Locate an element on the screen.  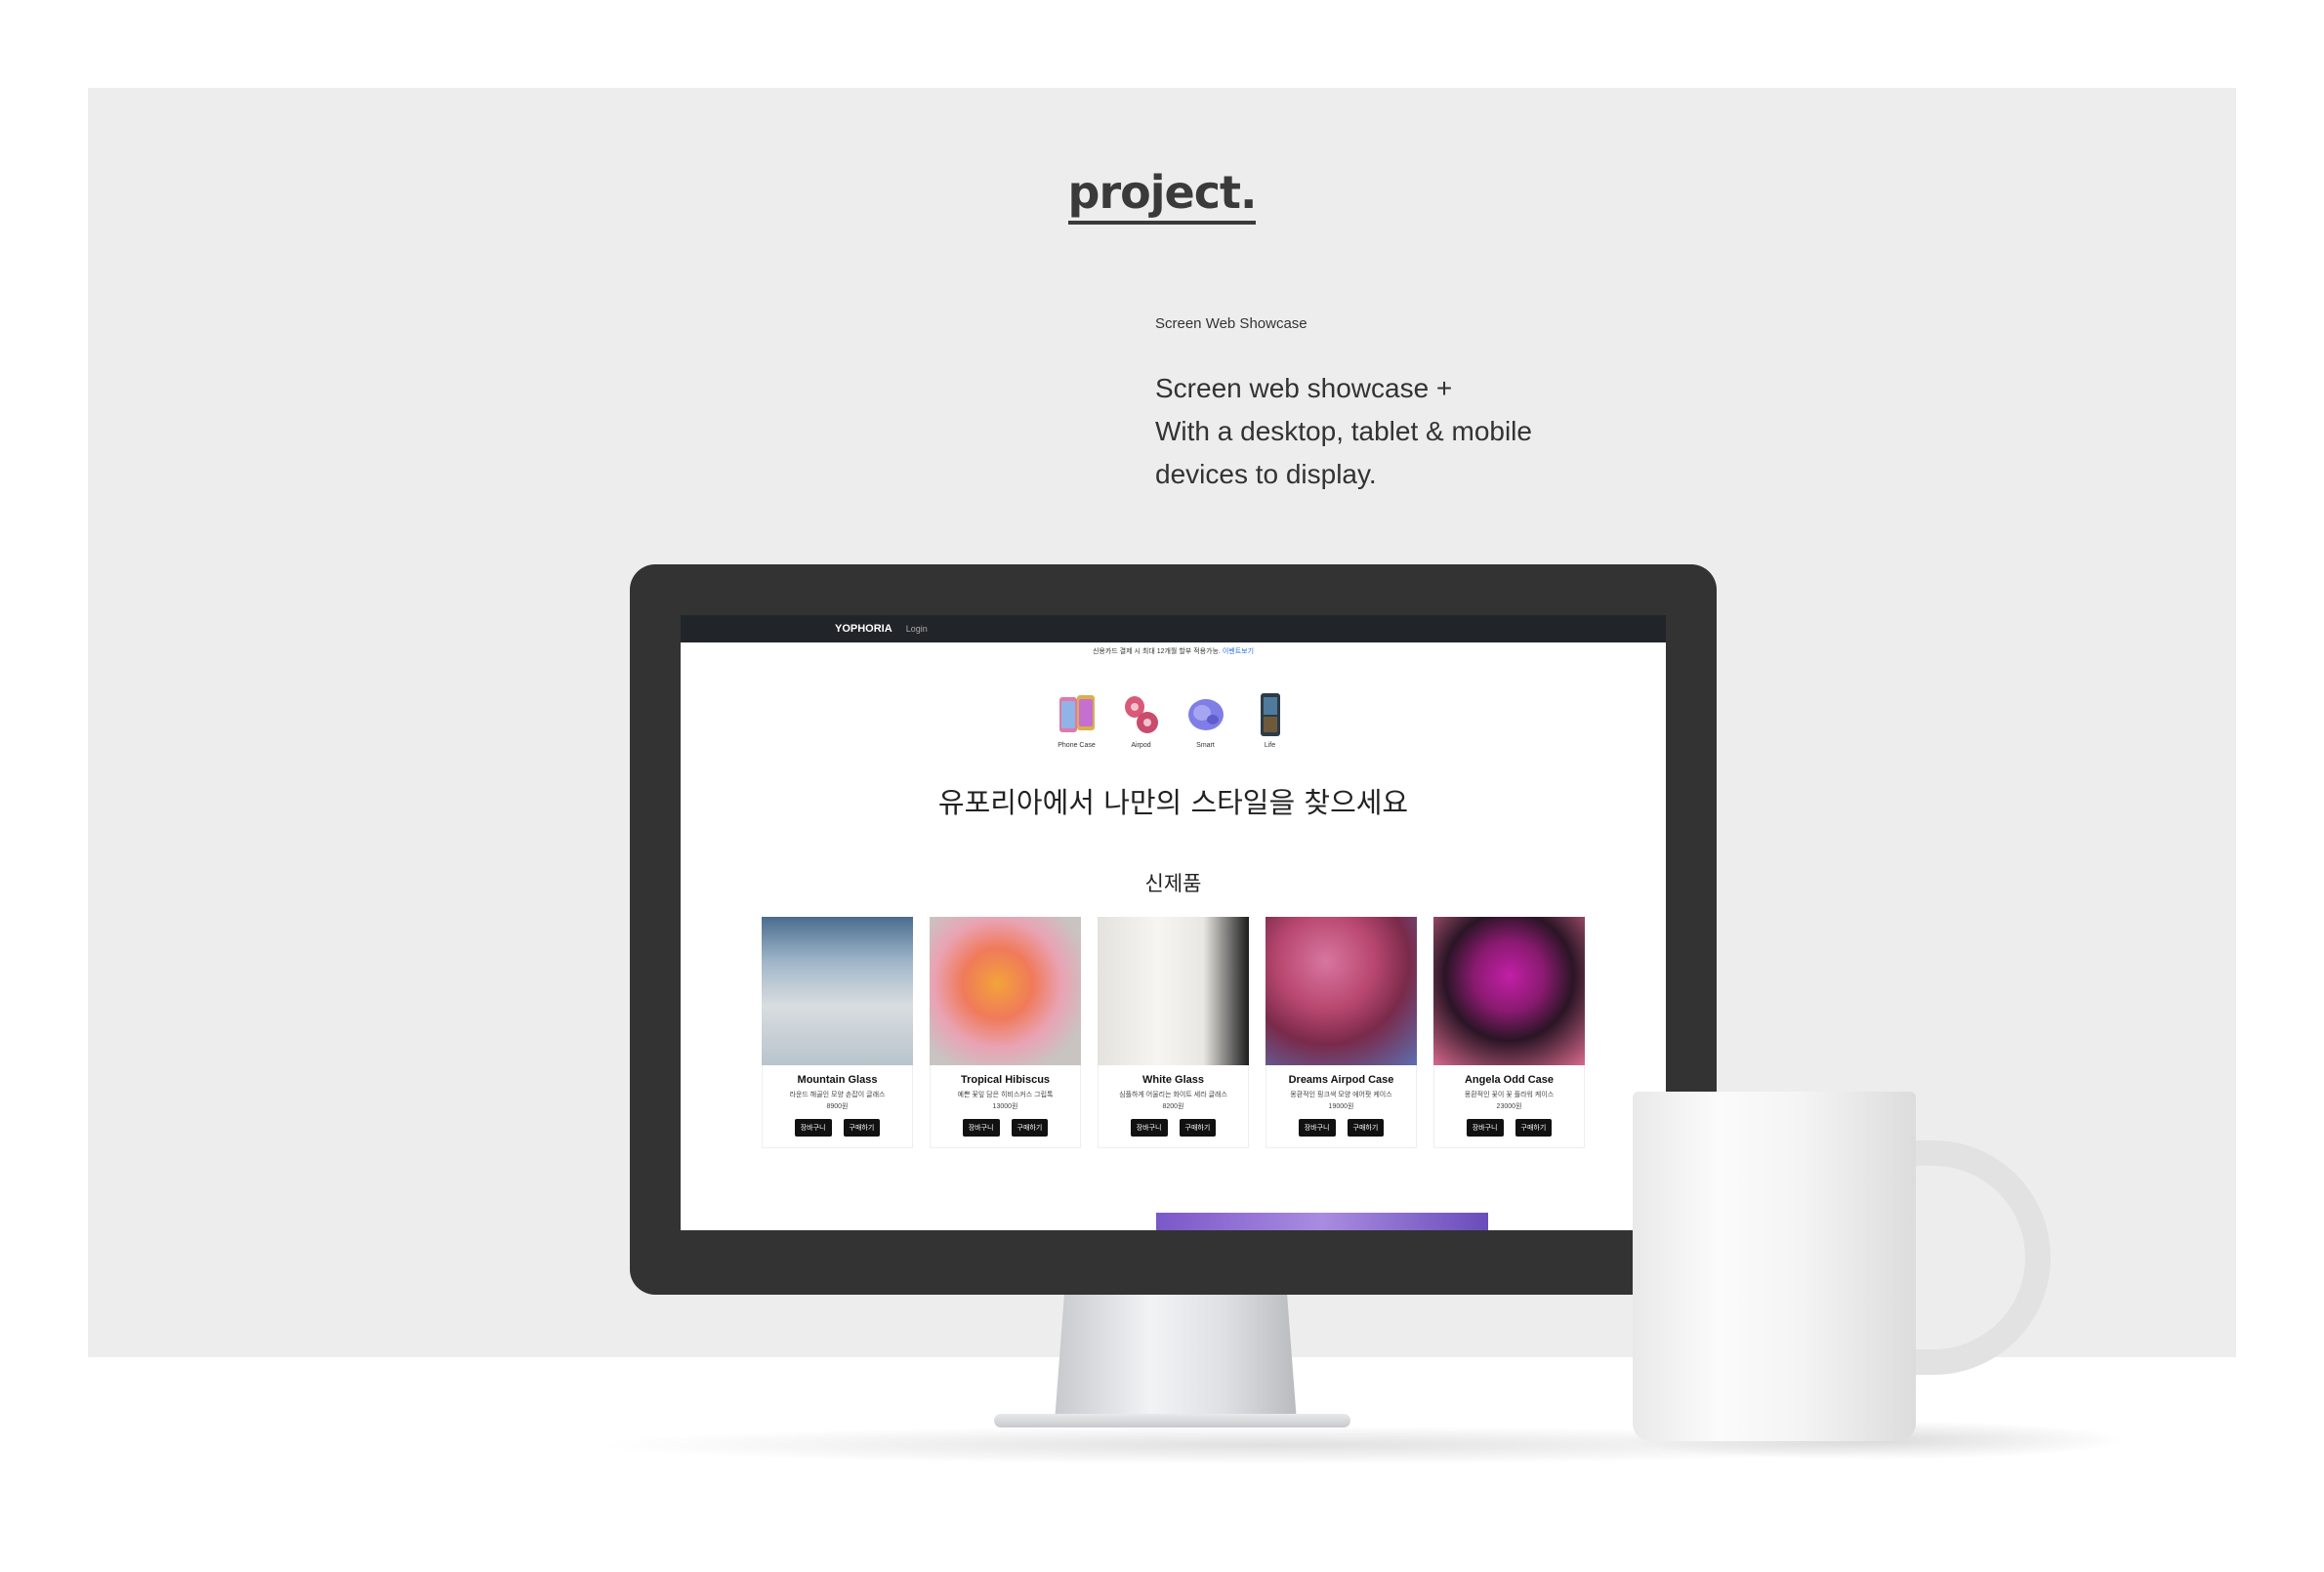
notice-link: 이벤트보기 is located at coordinates (1239, 651).